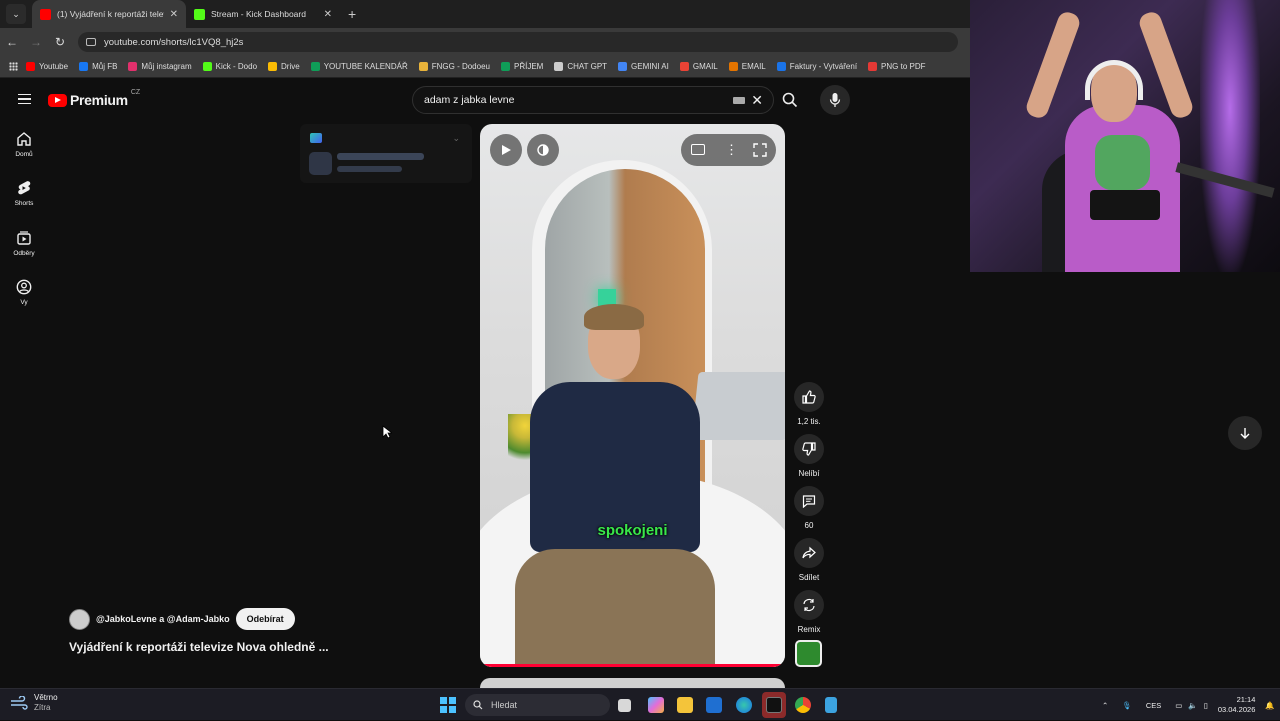 The height and width of the screenshot is (721, 1280). What do you see at coordinates (24, 144) in the screenshot?
I see `nav-home: Domů` at bounding box center [24, 144].